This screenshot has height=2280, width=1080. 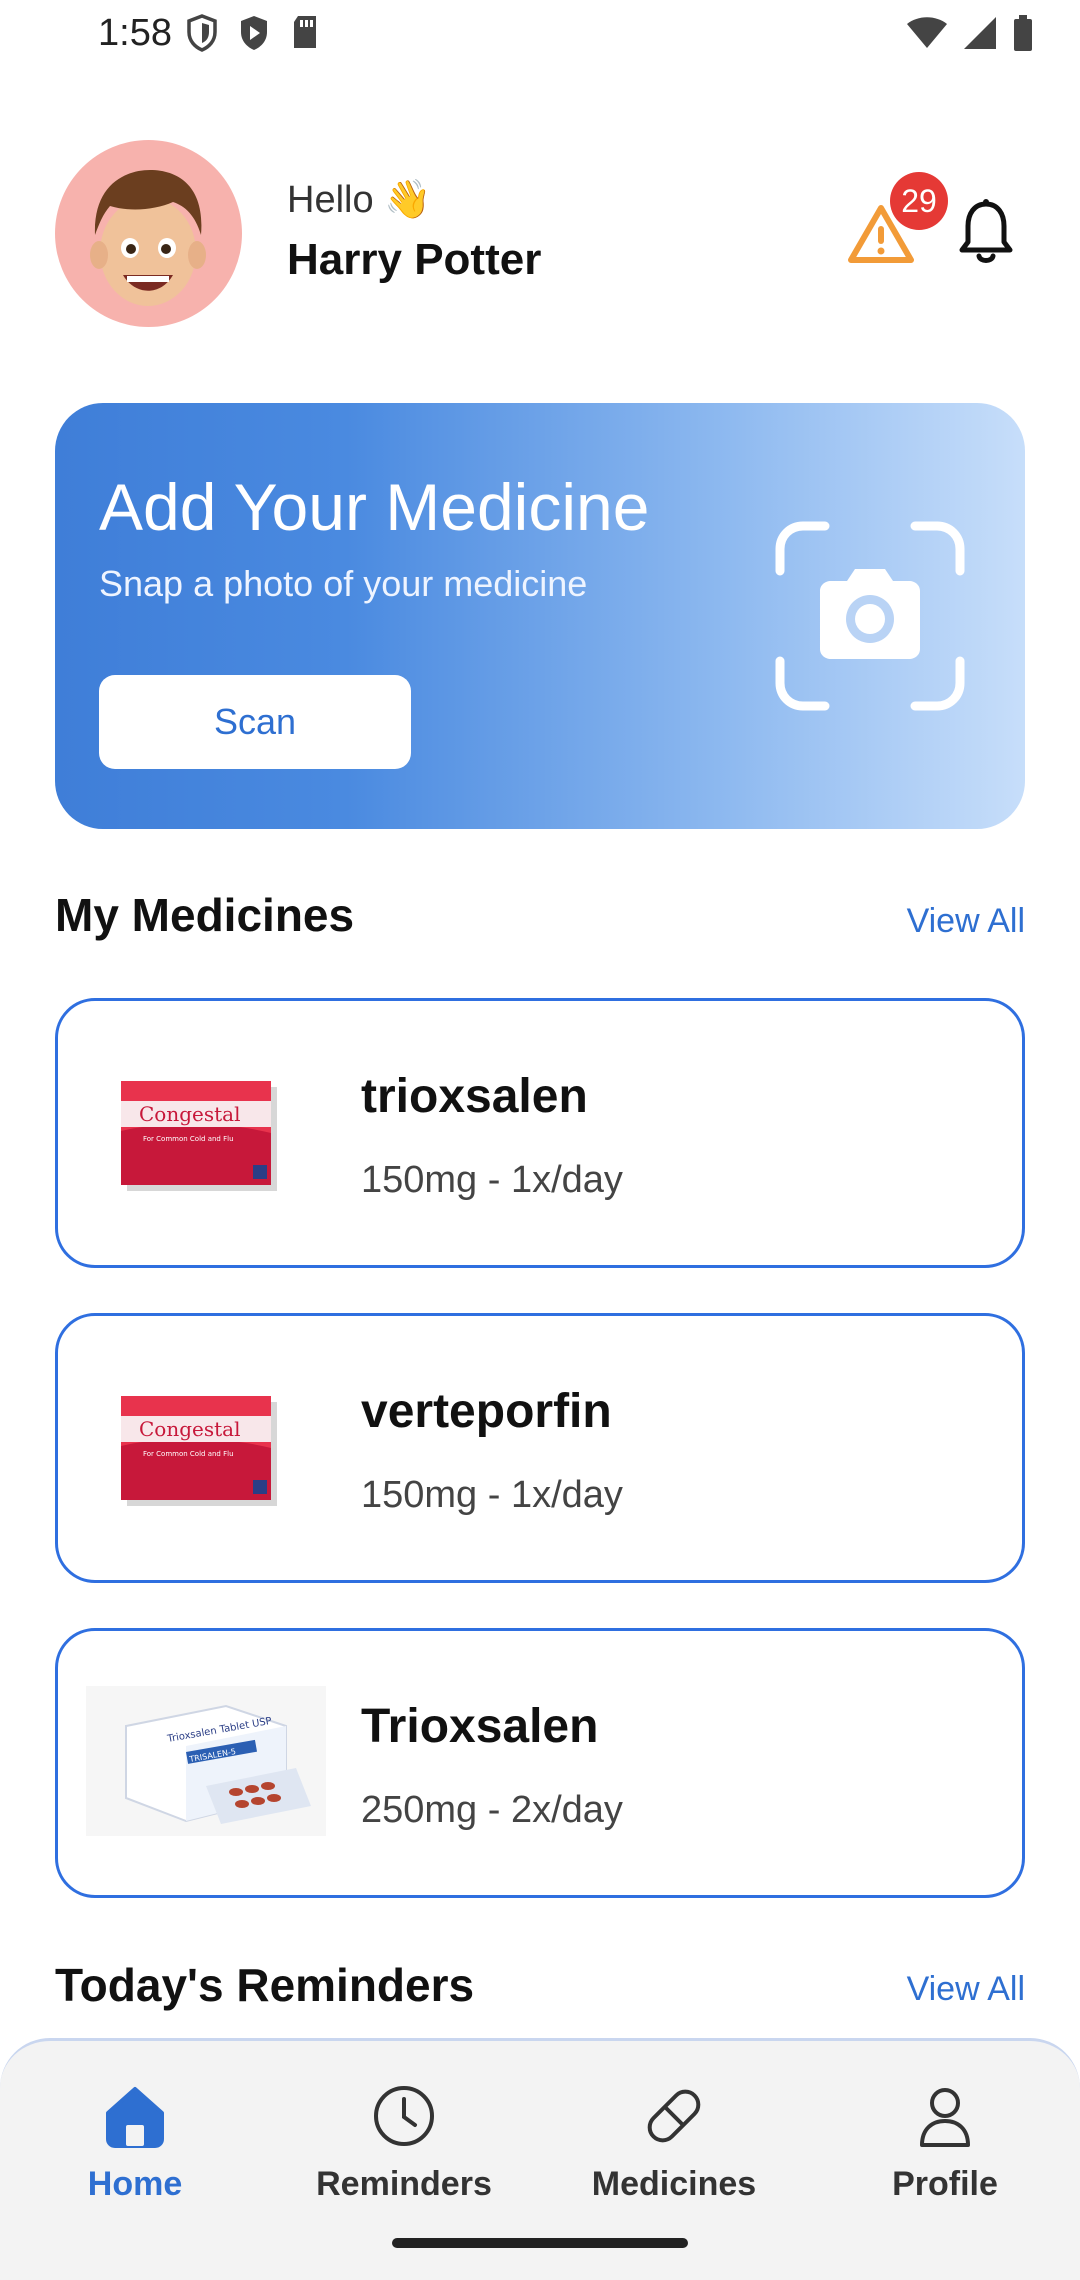 I want to click on camera-scan-icon, so click(x=870, y=616).